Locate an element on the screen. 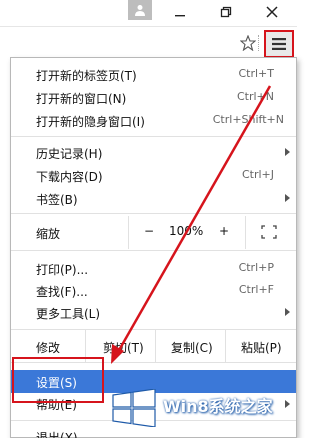  watermark-text: Win8系统之家 is located at coordinates (218, 406).